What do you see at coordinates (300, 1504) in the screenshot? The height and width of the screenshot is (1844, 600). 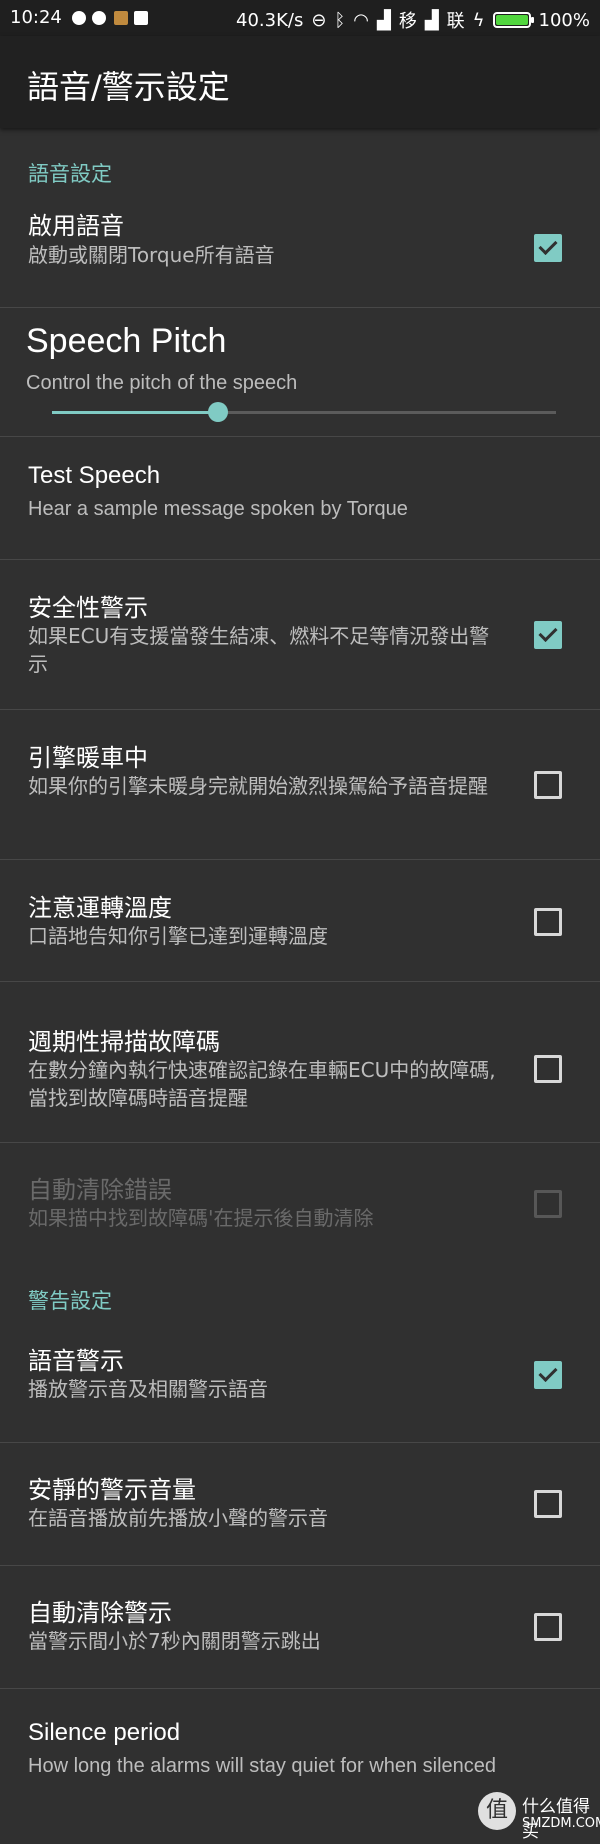 I see `pref-quiet-alarm: 安靜的警示音量 在語音播放前先播放小聲的警示音` at bounding box center [300, 1504].